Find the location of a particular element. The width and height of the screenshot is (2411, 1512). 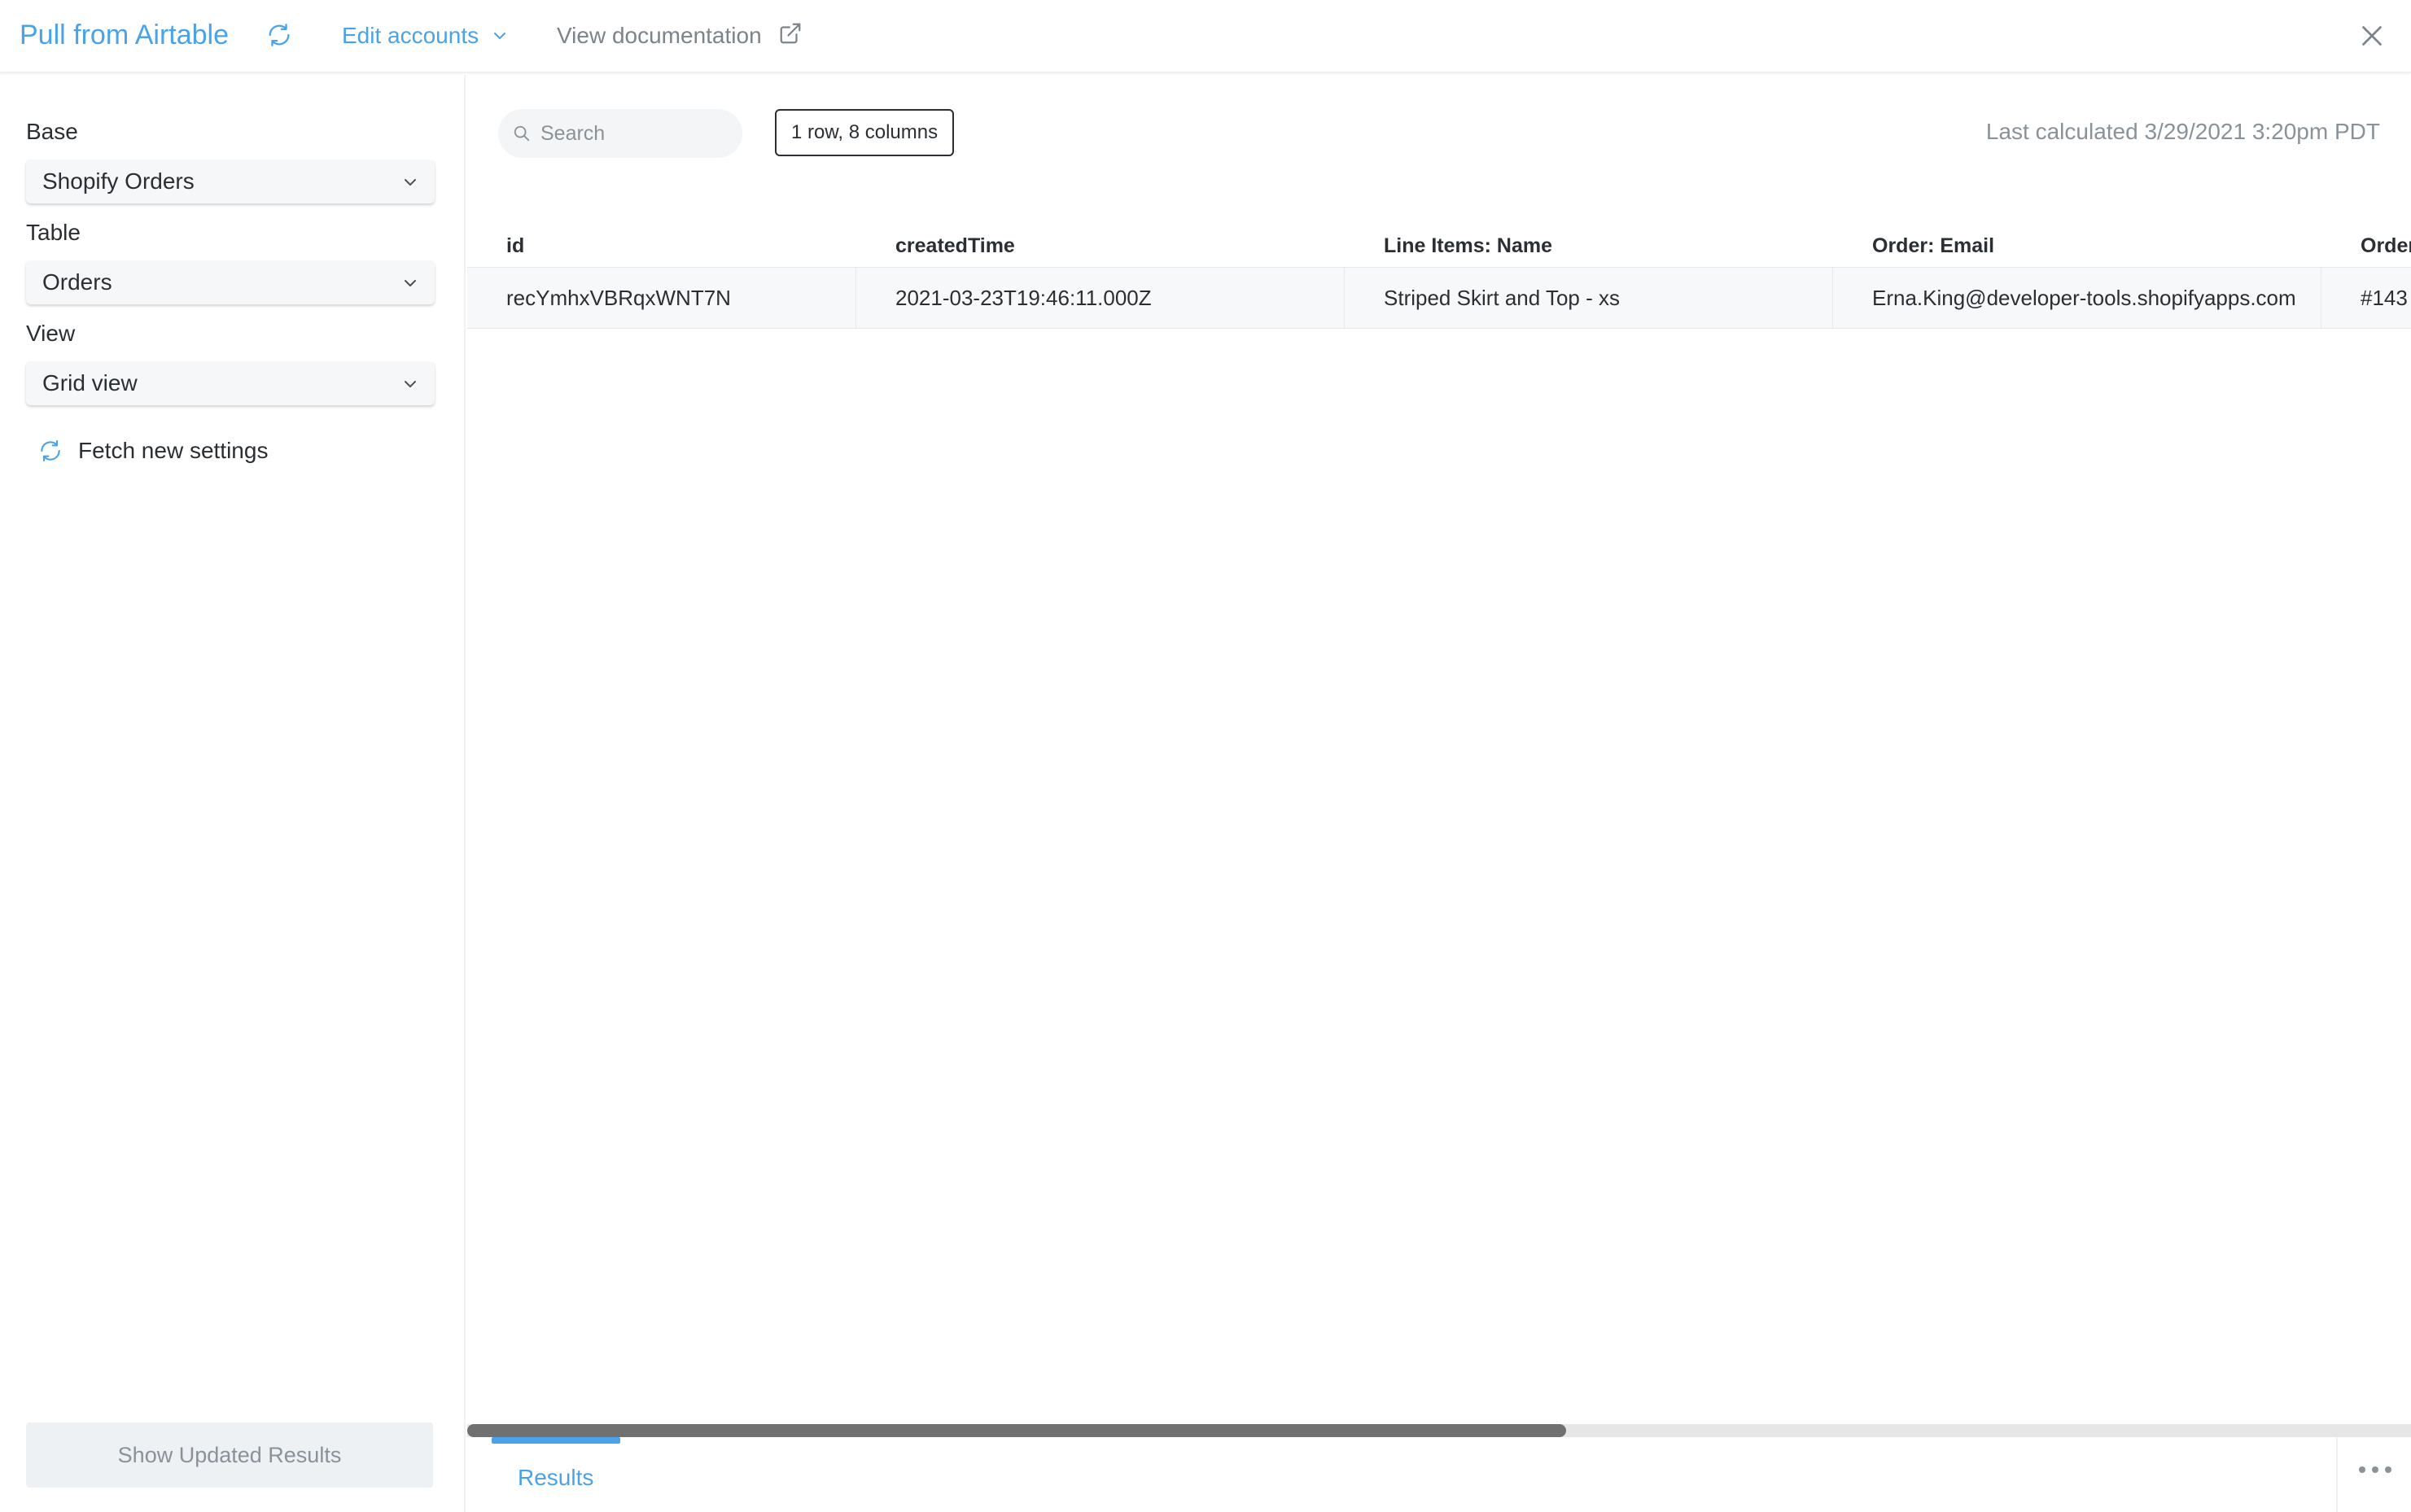

close-icon is located at coordinates (2372, 35).